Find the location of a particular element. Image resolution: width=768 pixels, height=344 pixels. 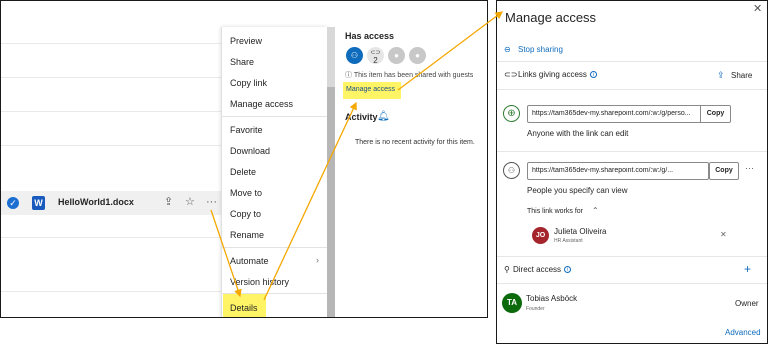

direct-access-heading: Direct access i is located at coordinates (542, 269).